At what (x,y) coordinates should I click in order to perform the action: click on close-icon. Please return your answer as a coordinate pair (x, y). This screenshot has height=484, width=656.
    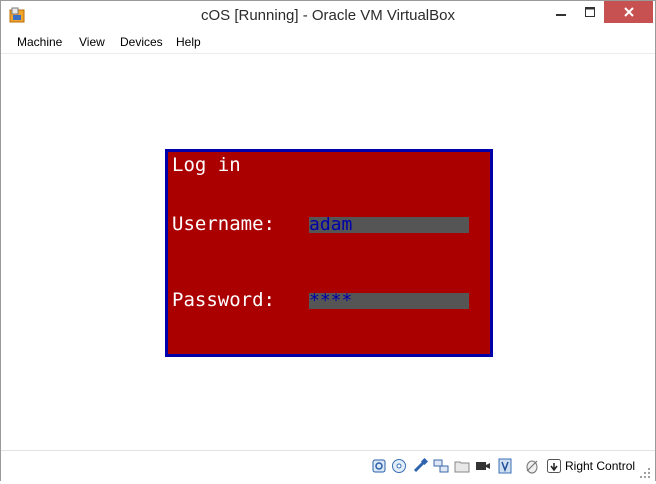
    Looking at the image, I should click on (628, 12).